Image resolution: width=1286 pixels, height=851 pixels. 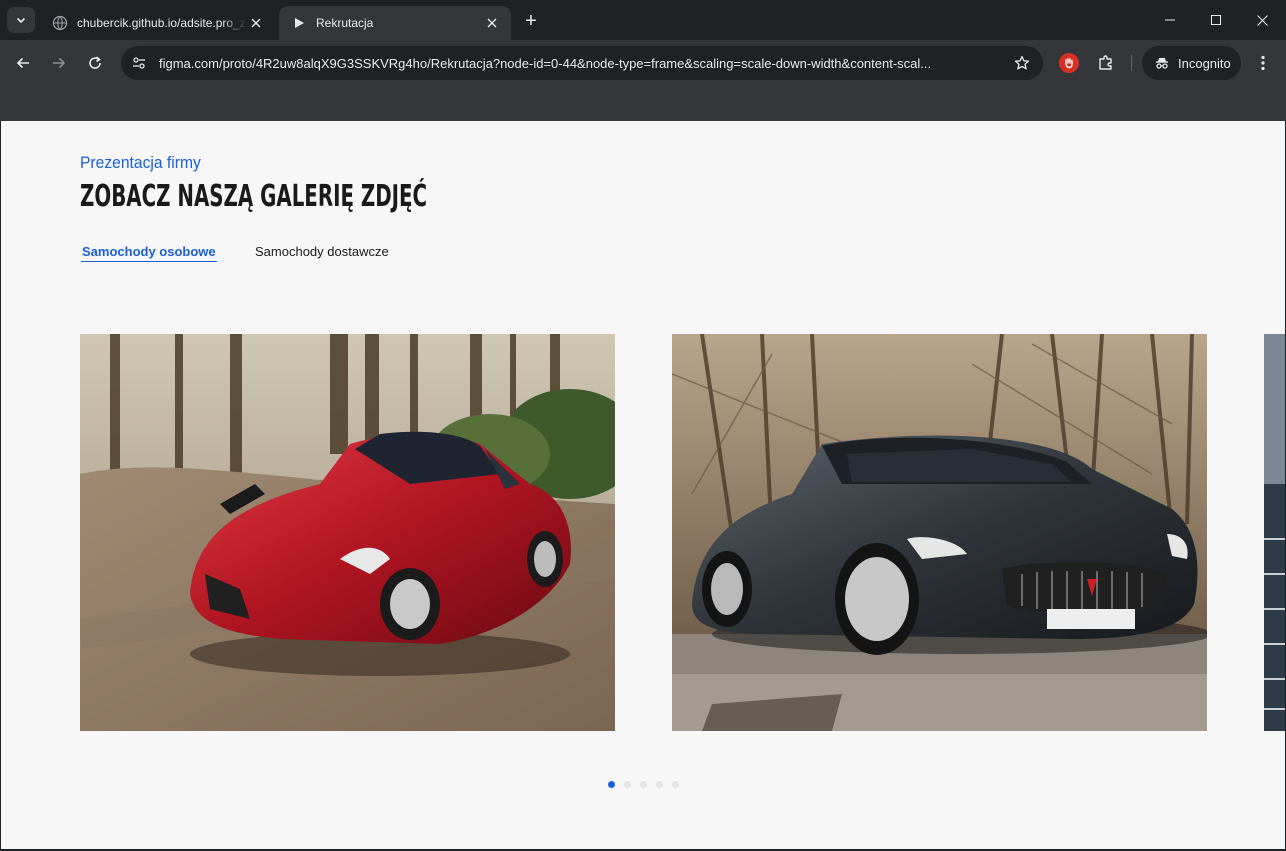 I want to click on star-icon, so click(x=1022, y=62).